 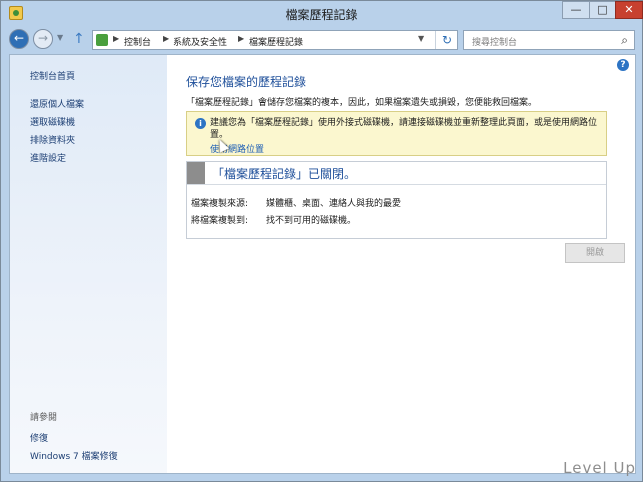 I want to click on arrow-left-icon: ←, so click(x=19, y=38).